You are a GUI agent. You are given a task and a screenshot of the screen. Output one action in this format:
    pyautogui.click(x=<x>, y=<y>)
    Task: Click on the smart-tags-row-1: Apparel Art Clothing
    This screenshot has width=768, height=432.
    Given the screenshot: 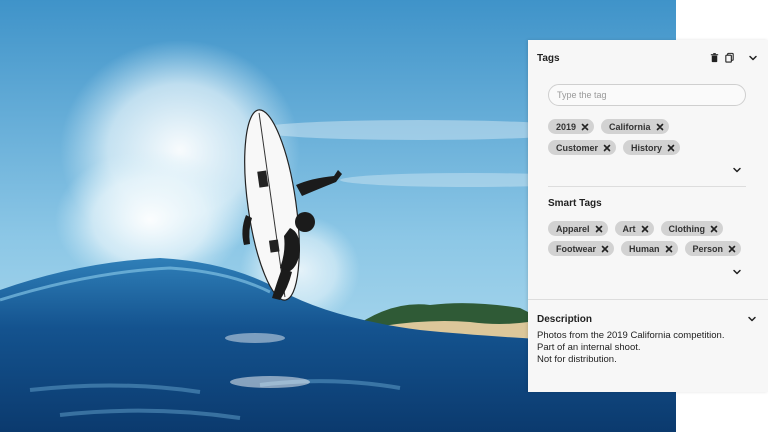 What is the action you would take?
    pyautogui.click(x=636, y=228)
    